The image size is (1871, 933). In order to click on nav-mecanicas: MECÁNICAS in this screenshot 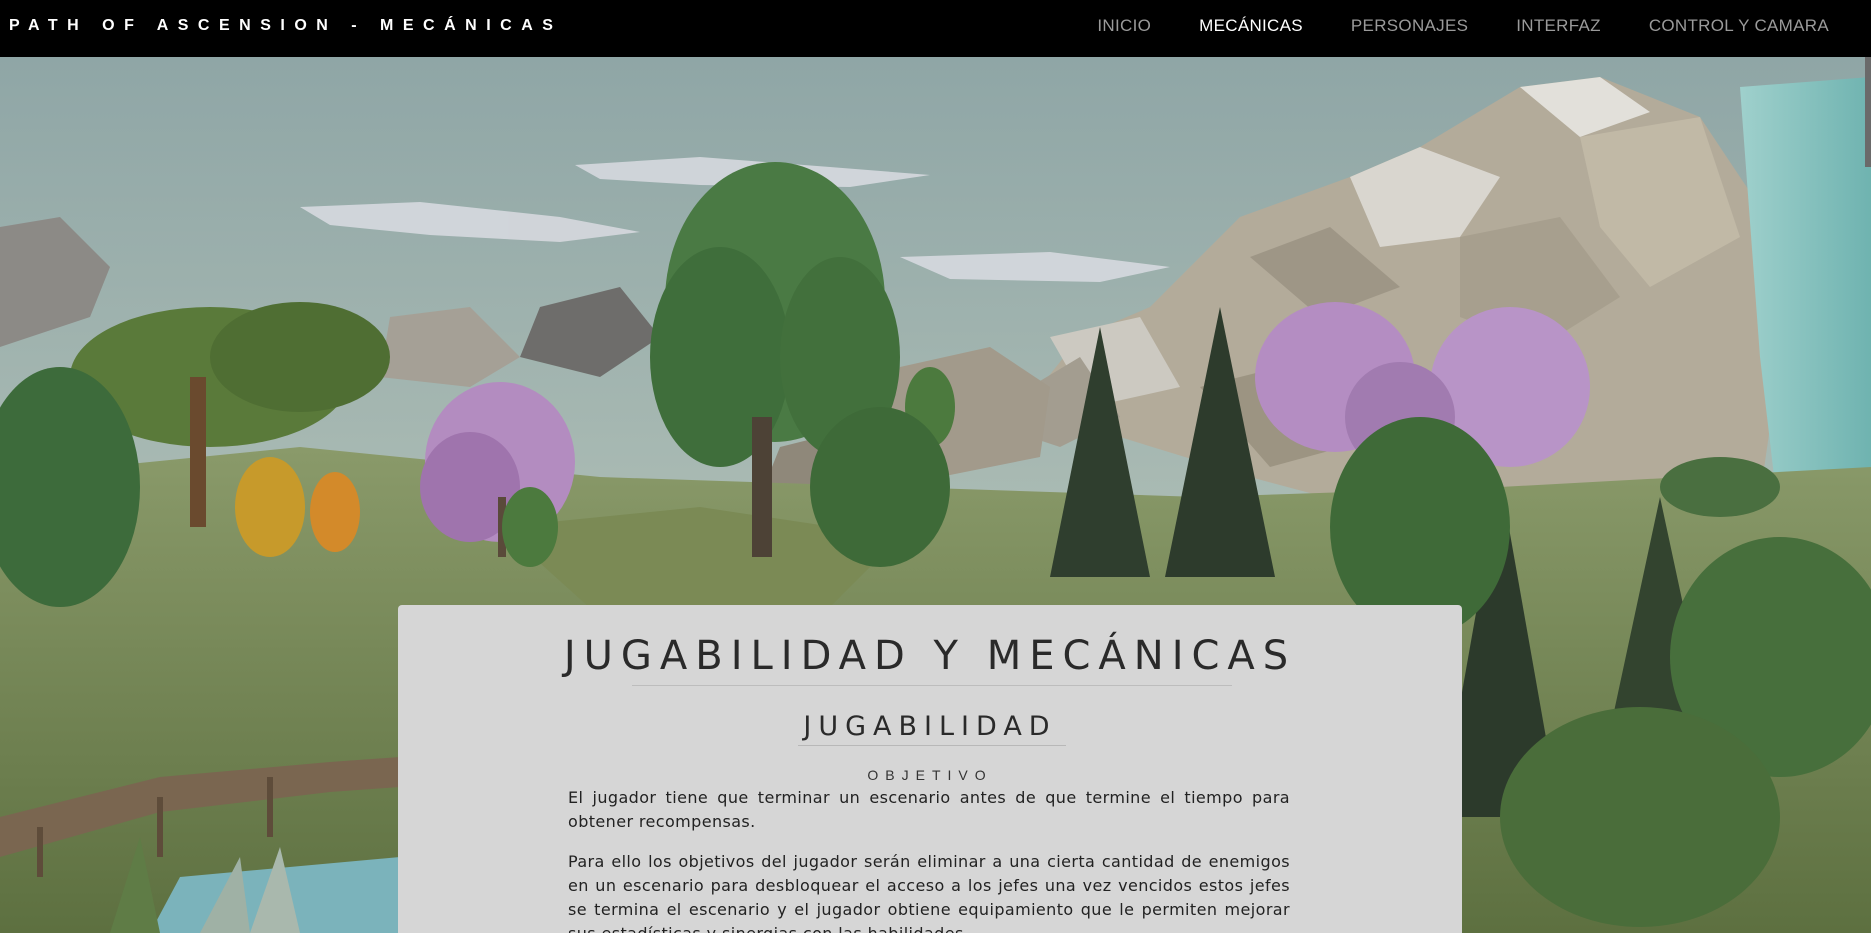, I will do `click(1251, 26)`.